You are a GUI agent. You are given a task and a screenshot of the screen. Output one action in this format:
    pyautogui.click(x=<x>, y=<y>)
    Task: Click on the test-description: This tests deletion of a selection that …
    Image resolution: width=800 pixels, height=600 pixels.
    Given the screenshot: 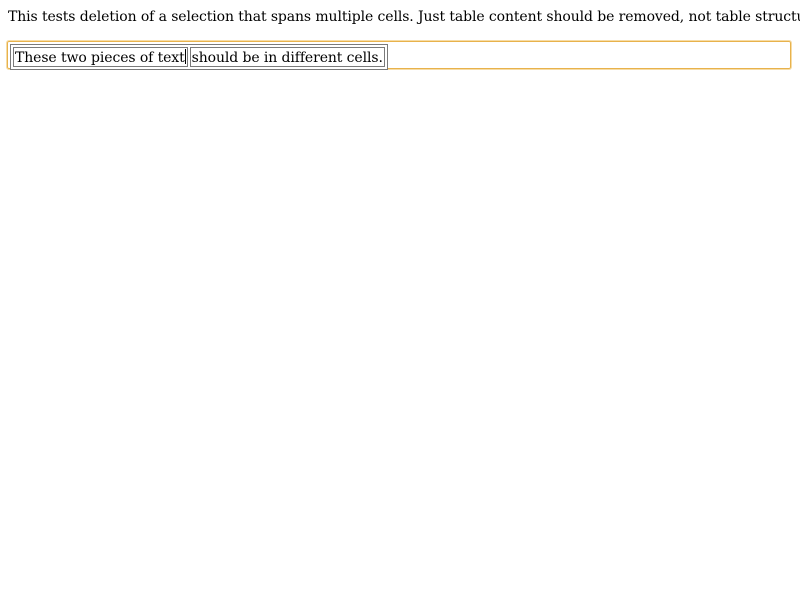 What is the action you would take?
    pyautogui.click(x=404, y=17)
    